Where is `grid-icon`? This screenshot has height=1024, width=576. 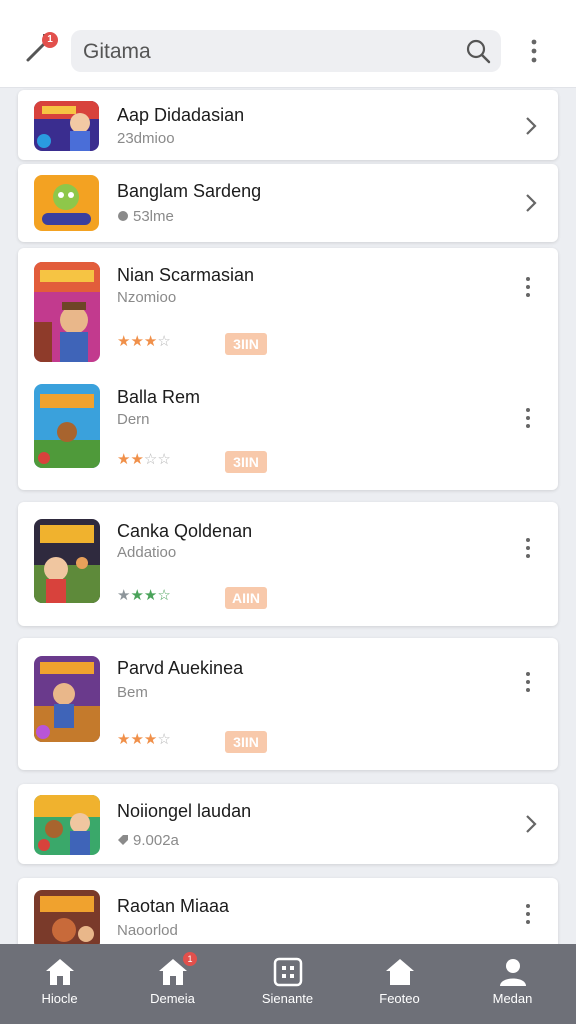
grid-icon is located at coordinates (288, 972).